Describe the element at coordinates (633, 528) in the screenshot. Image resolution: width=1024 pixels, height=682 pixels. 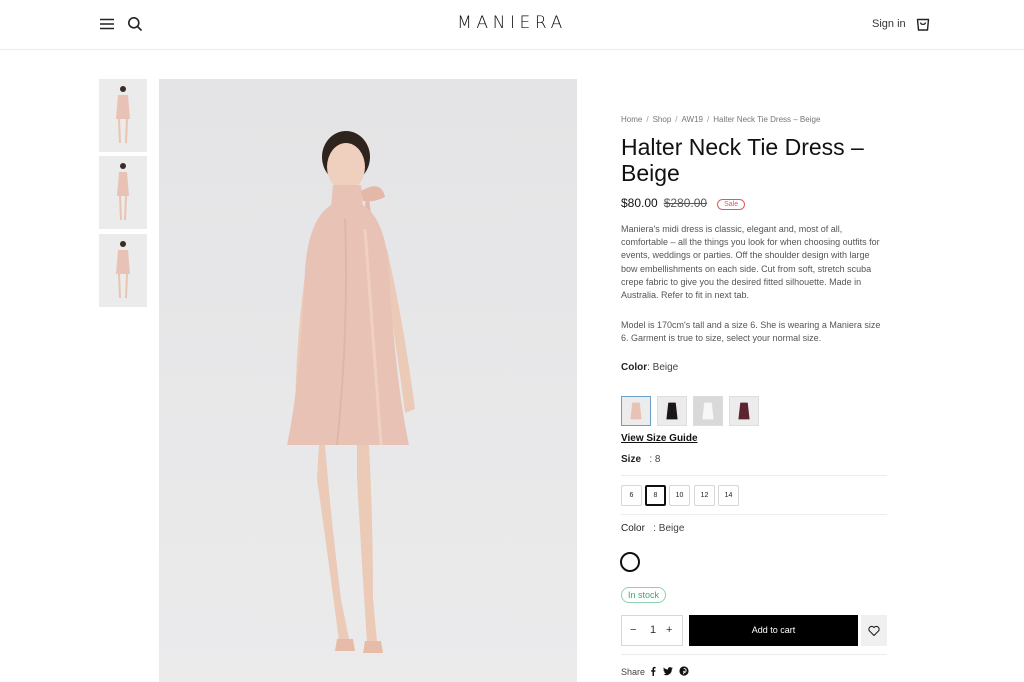
I see `color2-label: Color` at that location.